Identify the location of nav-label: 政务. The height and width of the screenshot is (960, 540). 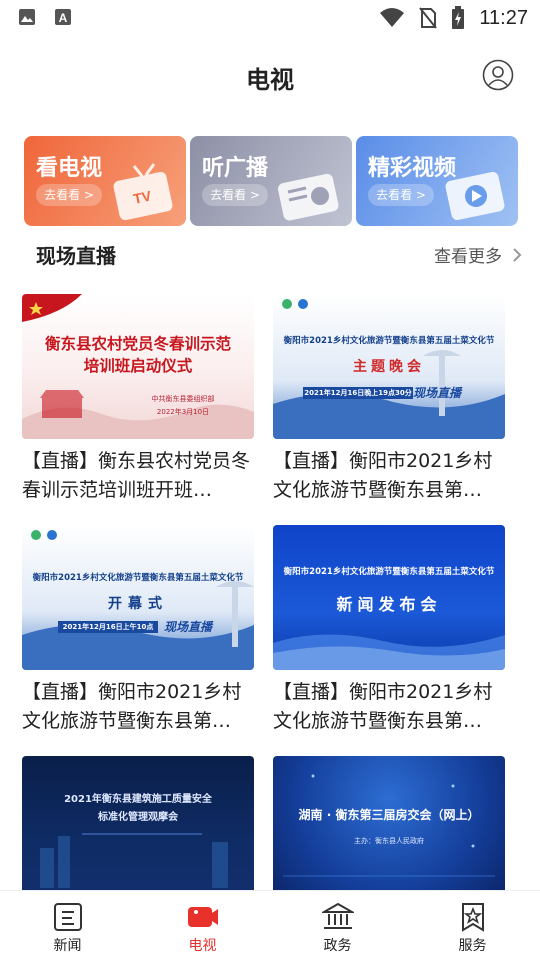
(337, 946).